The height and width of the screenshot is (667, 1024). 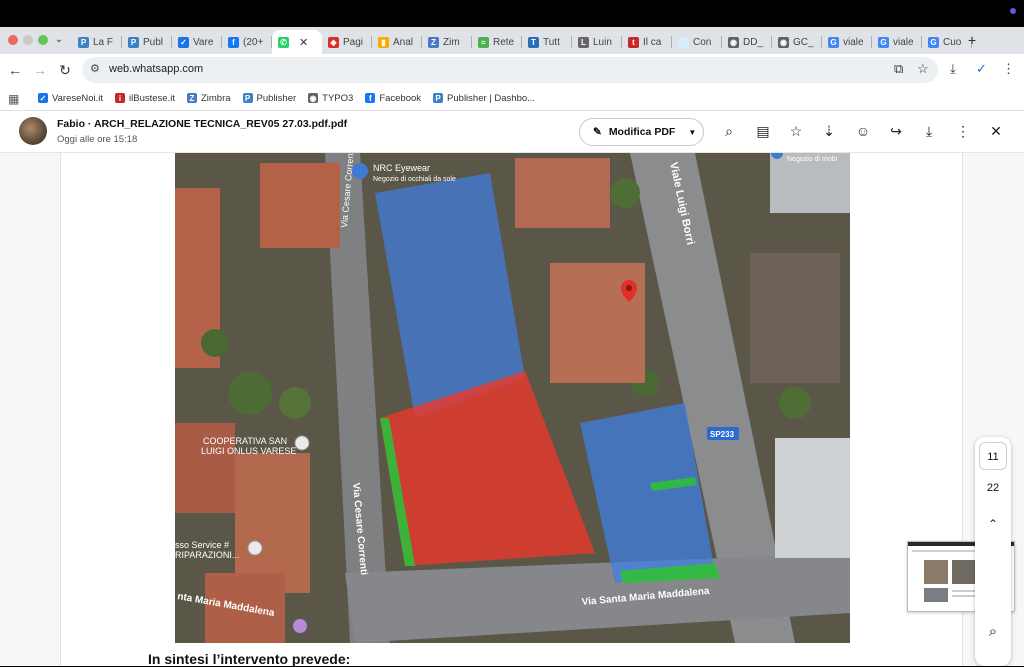 I want to click on browser-tab: P La F, so click(x=97, y=42).